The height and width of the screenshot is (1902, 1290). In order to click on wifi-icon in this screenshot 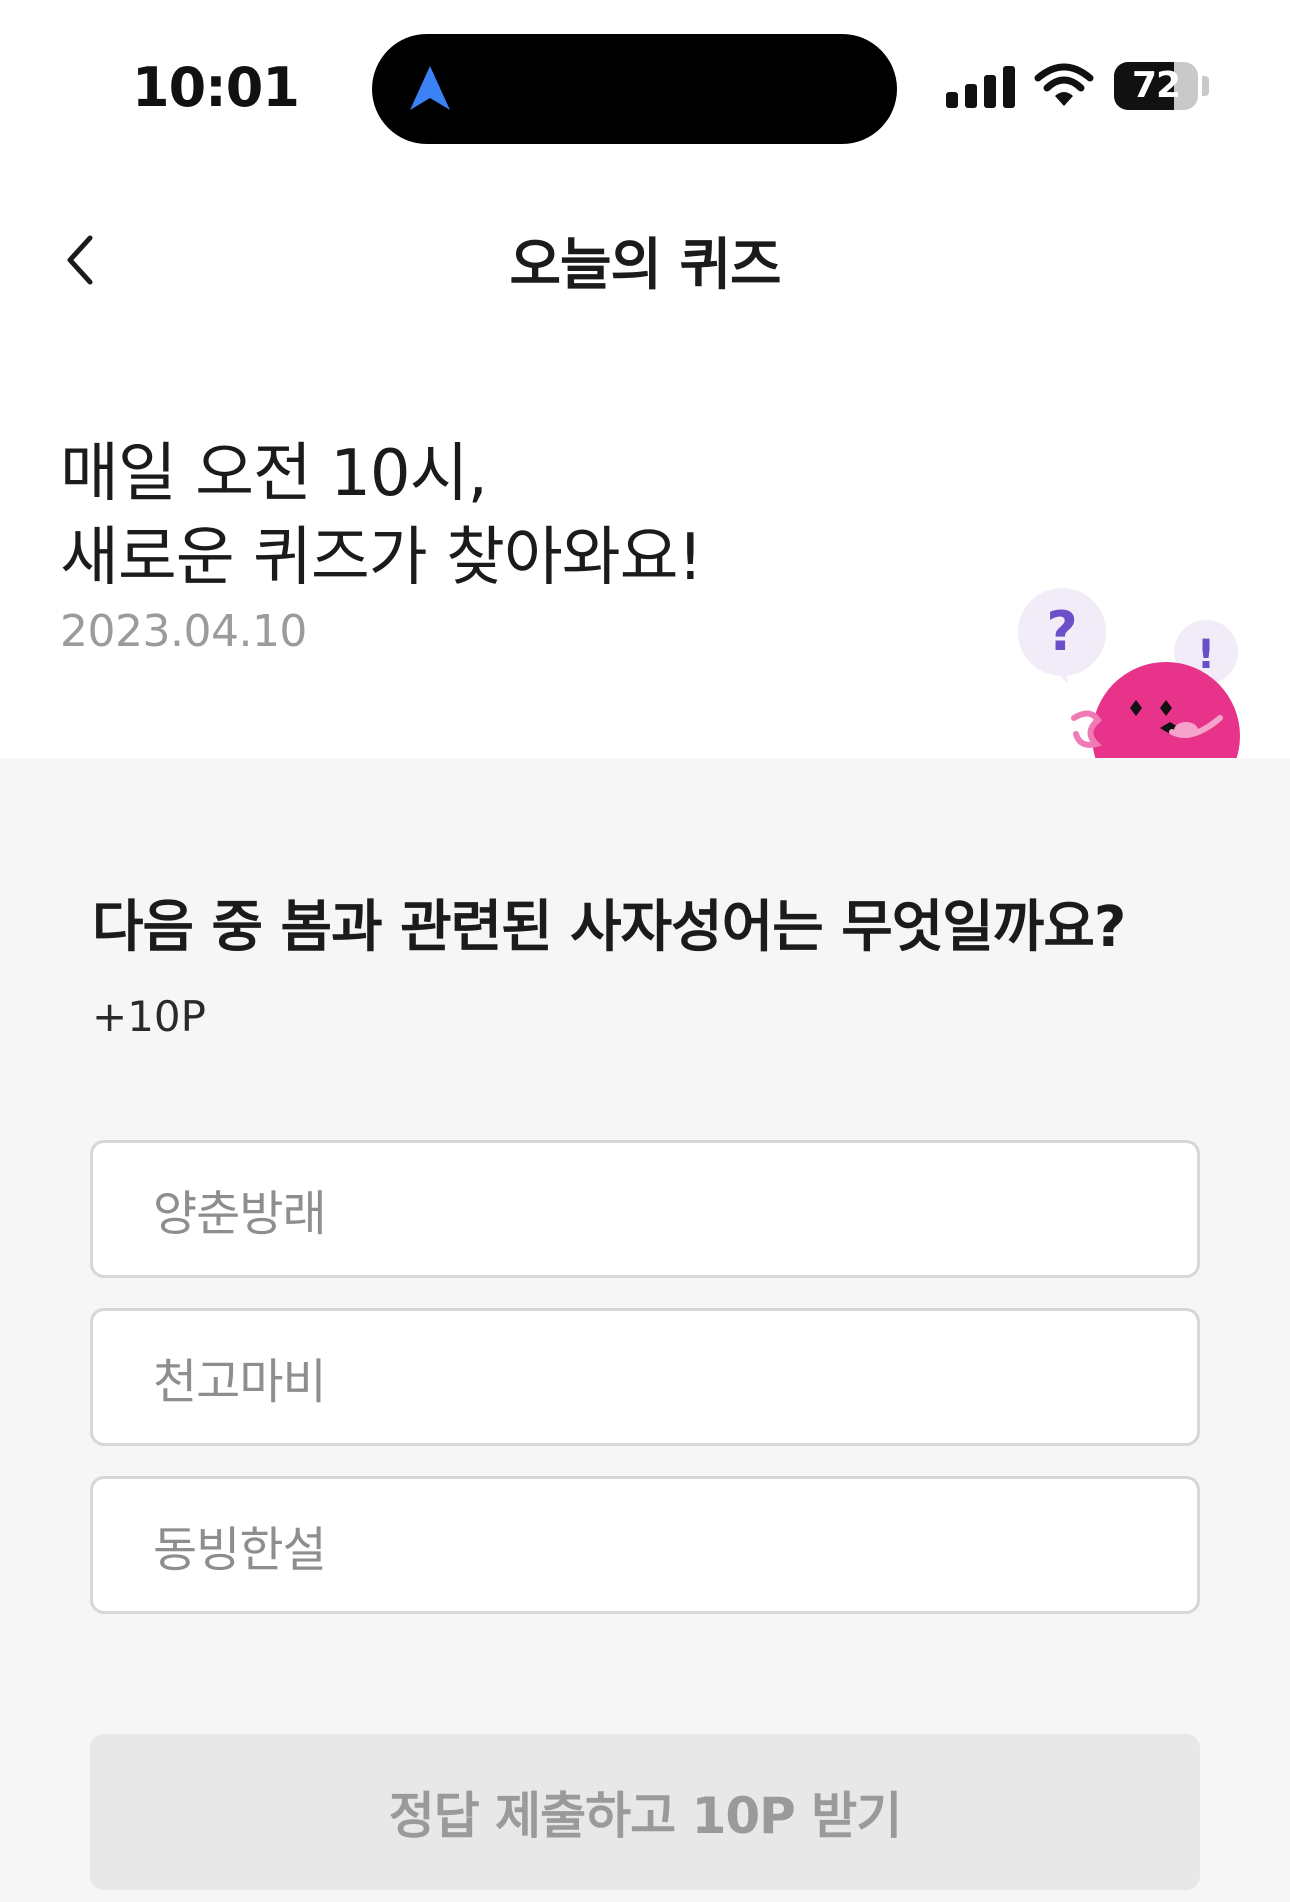, I will do `click(1064, 84)`.